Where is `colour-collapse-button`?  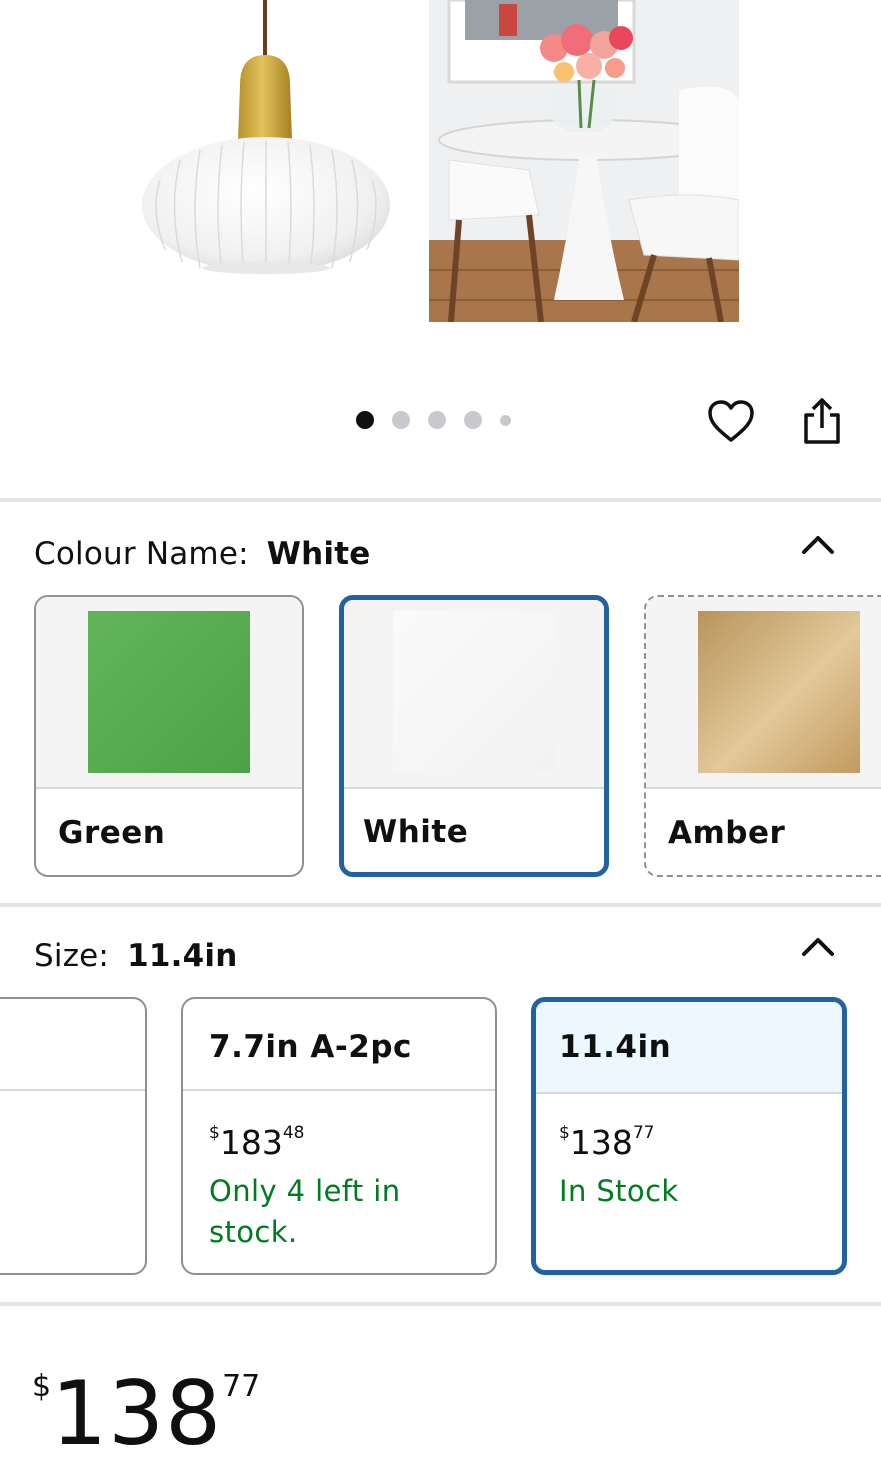 colour-collapse-button is located at coordinates (818, 545).